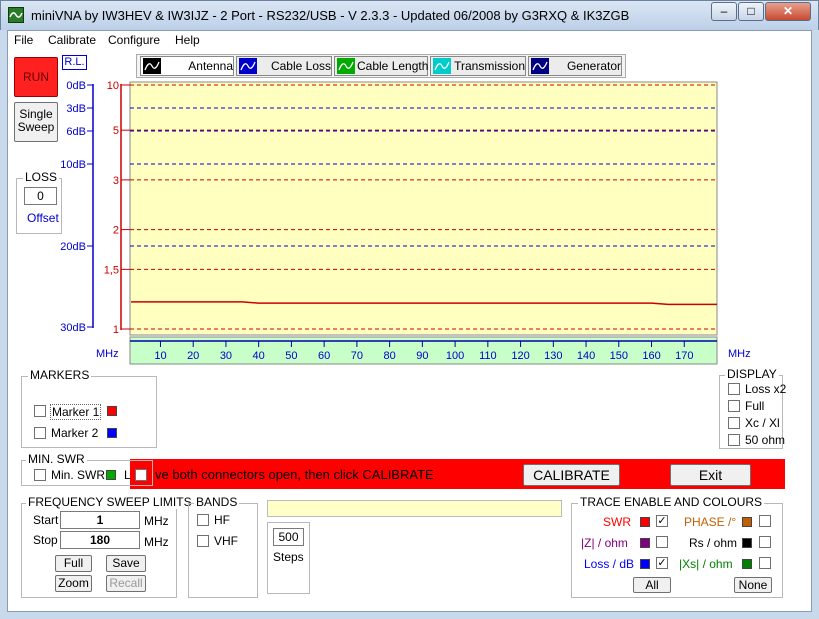 This screenshot has width=819, height=619. I want to click on x-tick-label: 160, so click(651, 356).